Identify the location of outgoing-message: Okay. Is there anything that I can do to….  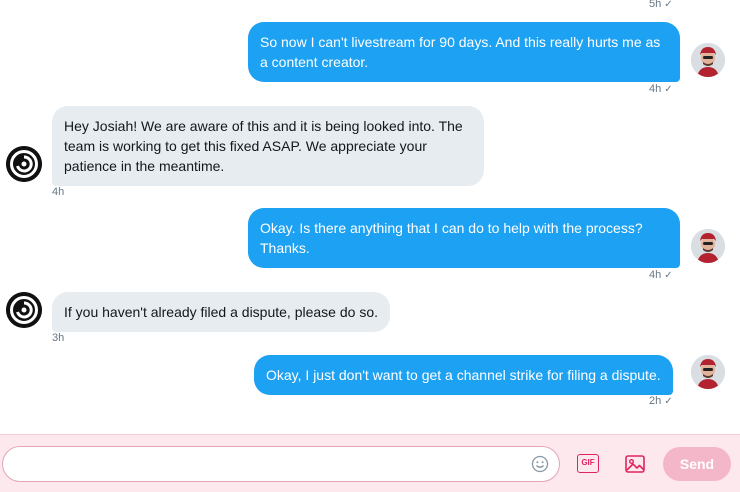
(464, 238).